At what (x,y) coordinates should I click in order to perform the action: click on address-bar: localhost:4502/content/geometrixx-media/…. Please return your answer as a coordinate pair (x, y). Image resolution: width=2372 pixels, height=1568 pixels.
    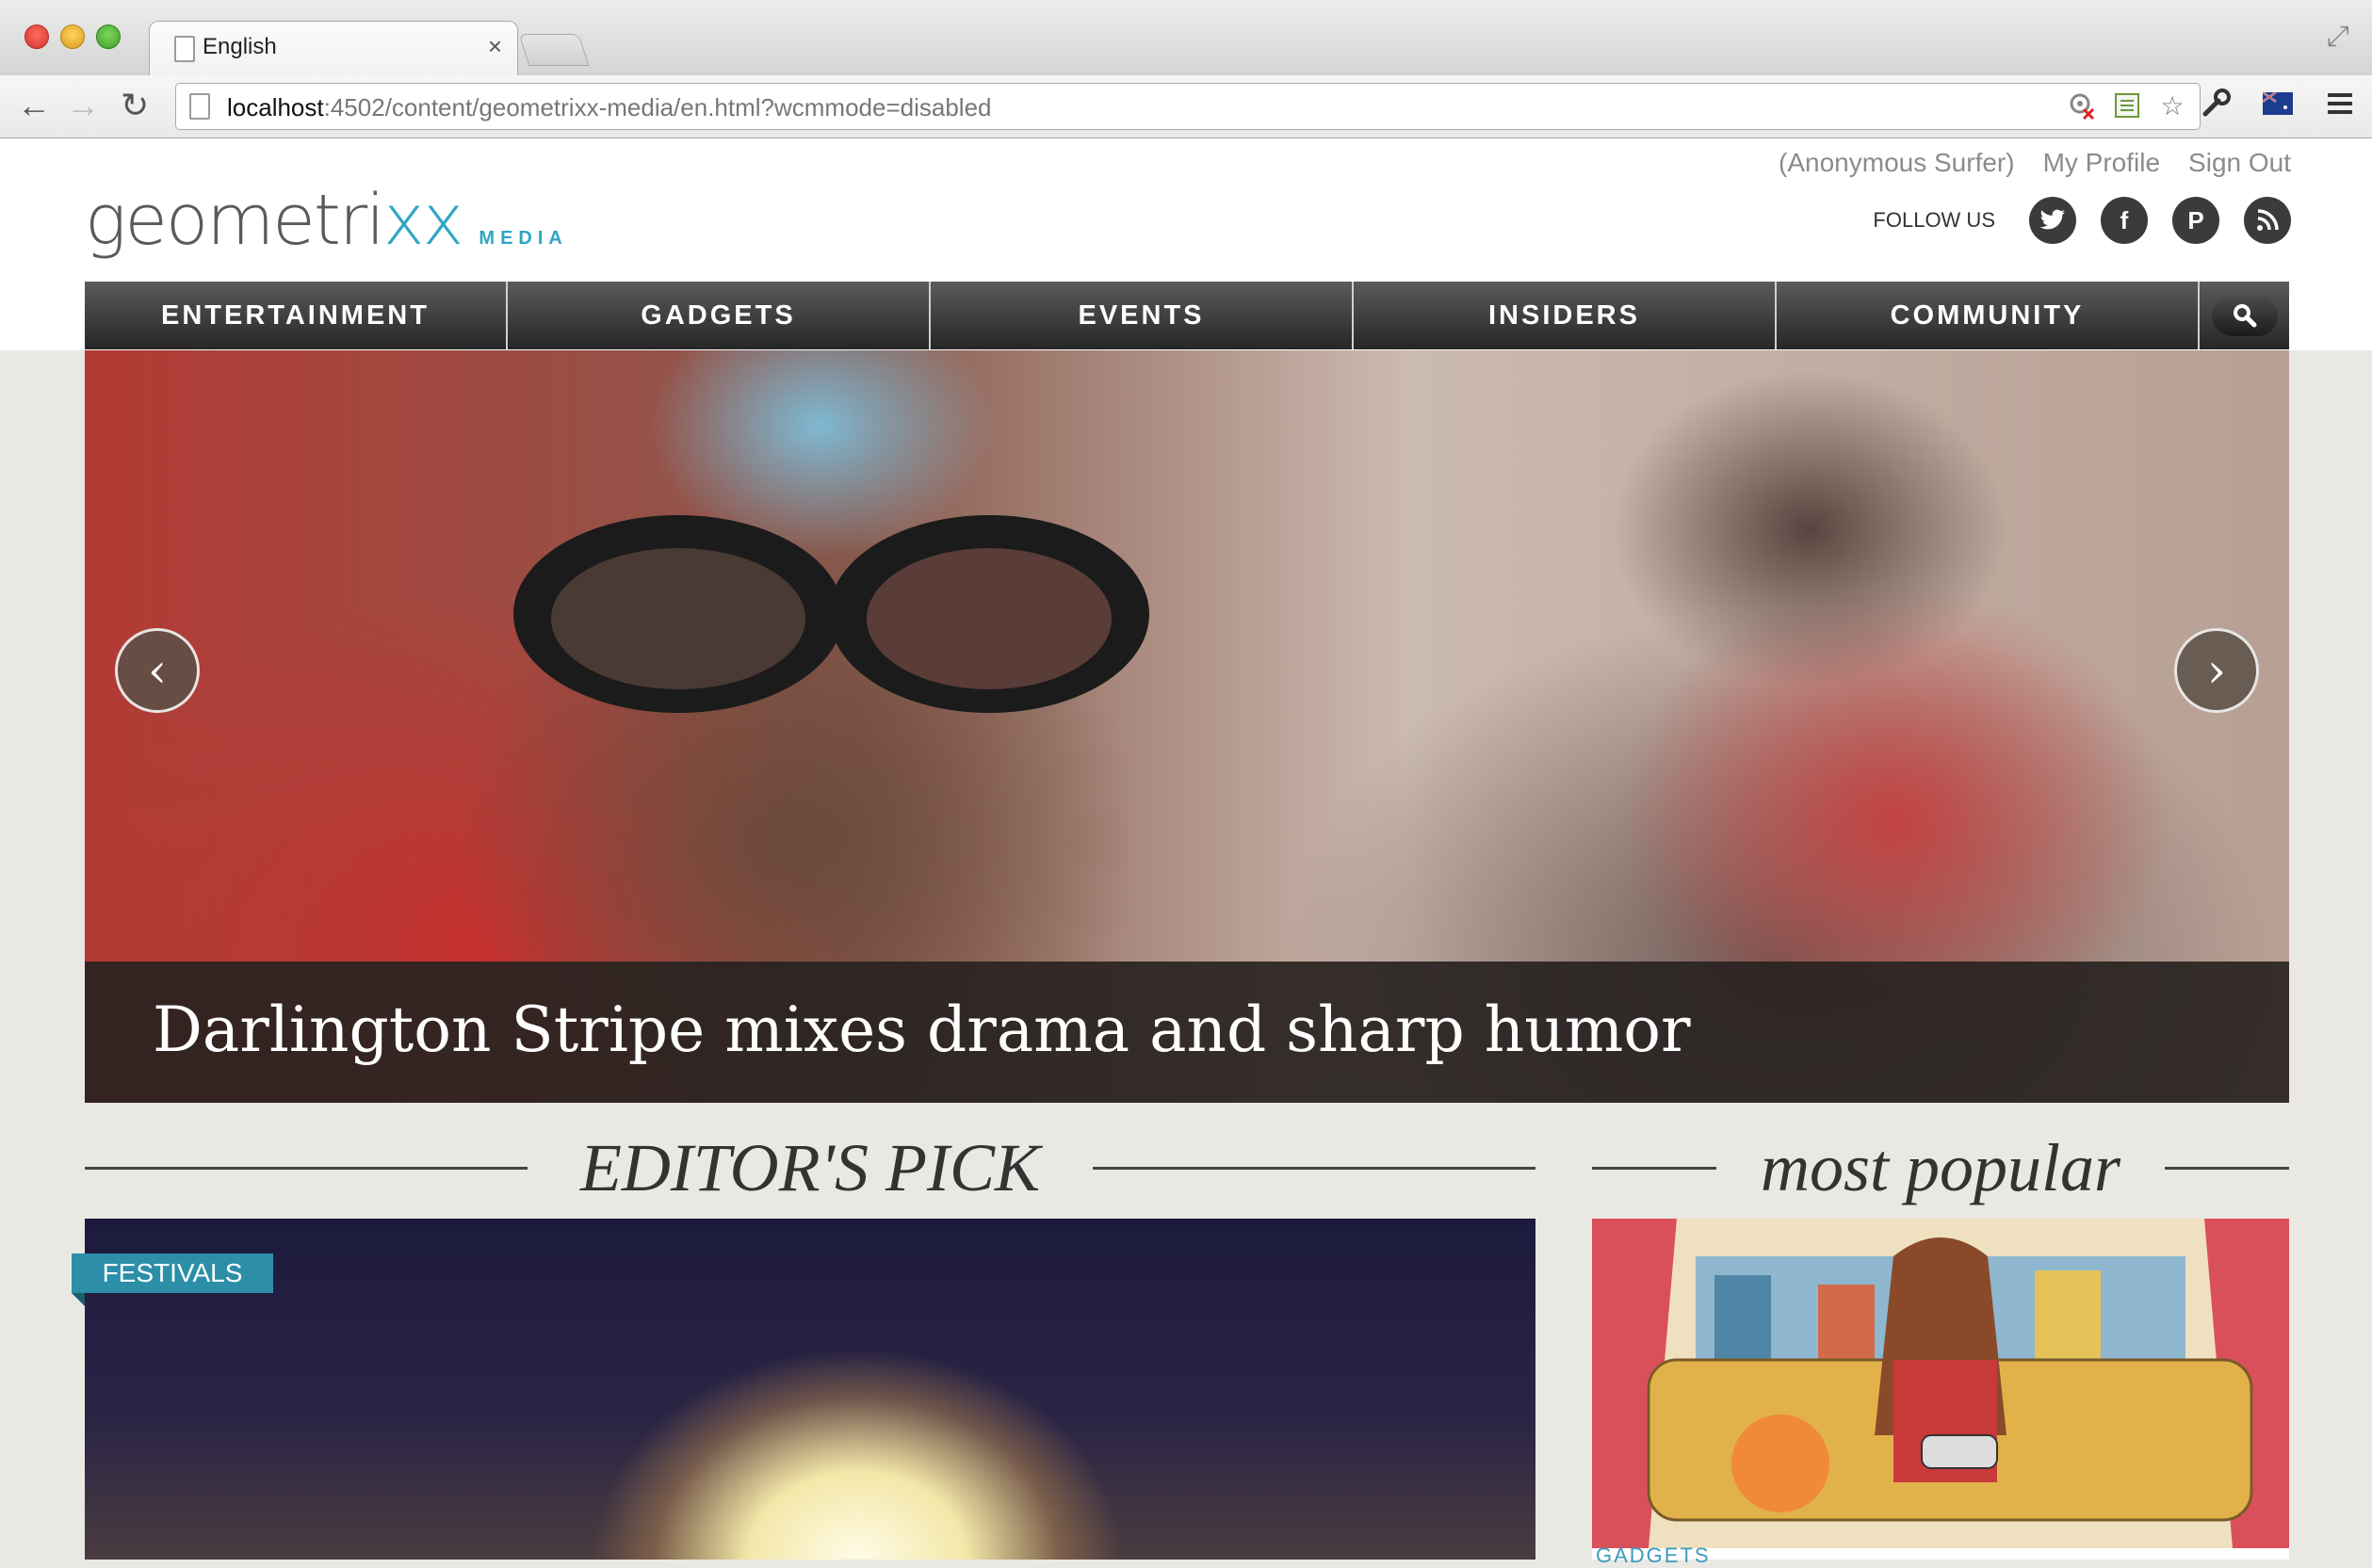
    Looking at the image, I should click on (1188, 106).